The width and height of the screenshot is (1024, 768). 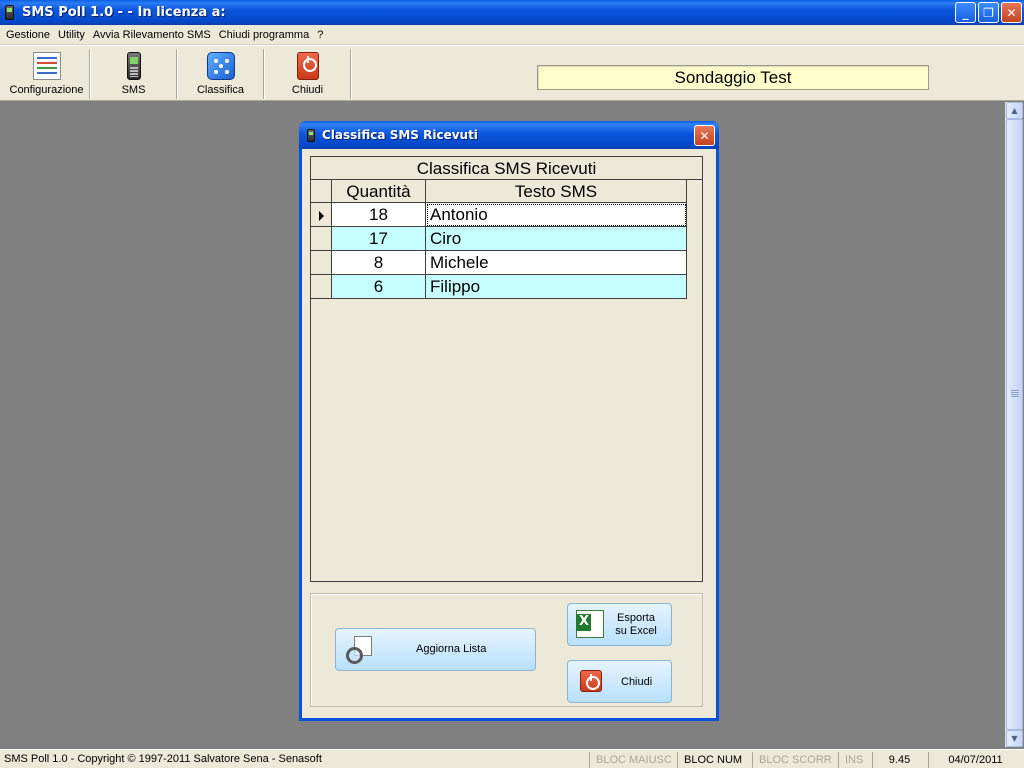 I want to click on button-panel: Aggiorna Lista Esporta su Excel Chiudi, so click(x=506, y=650).